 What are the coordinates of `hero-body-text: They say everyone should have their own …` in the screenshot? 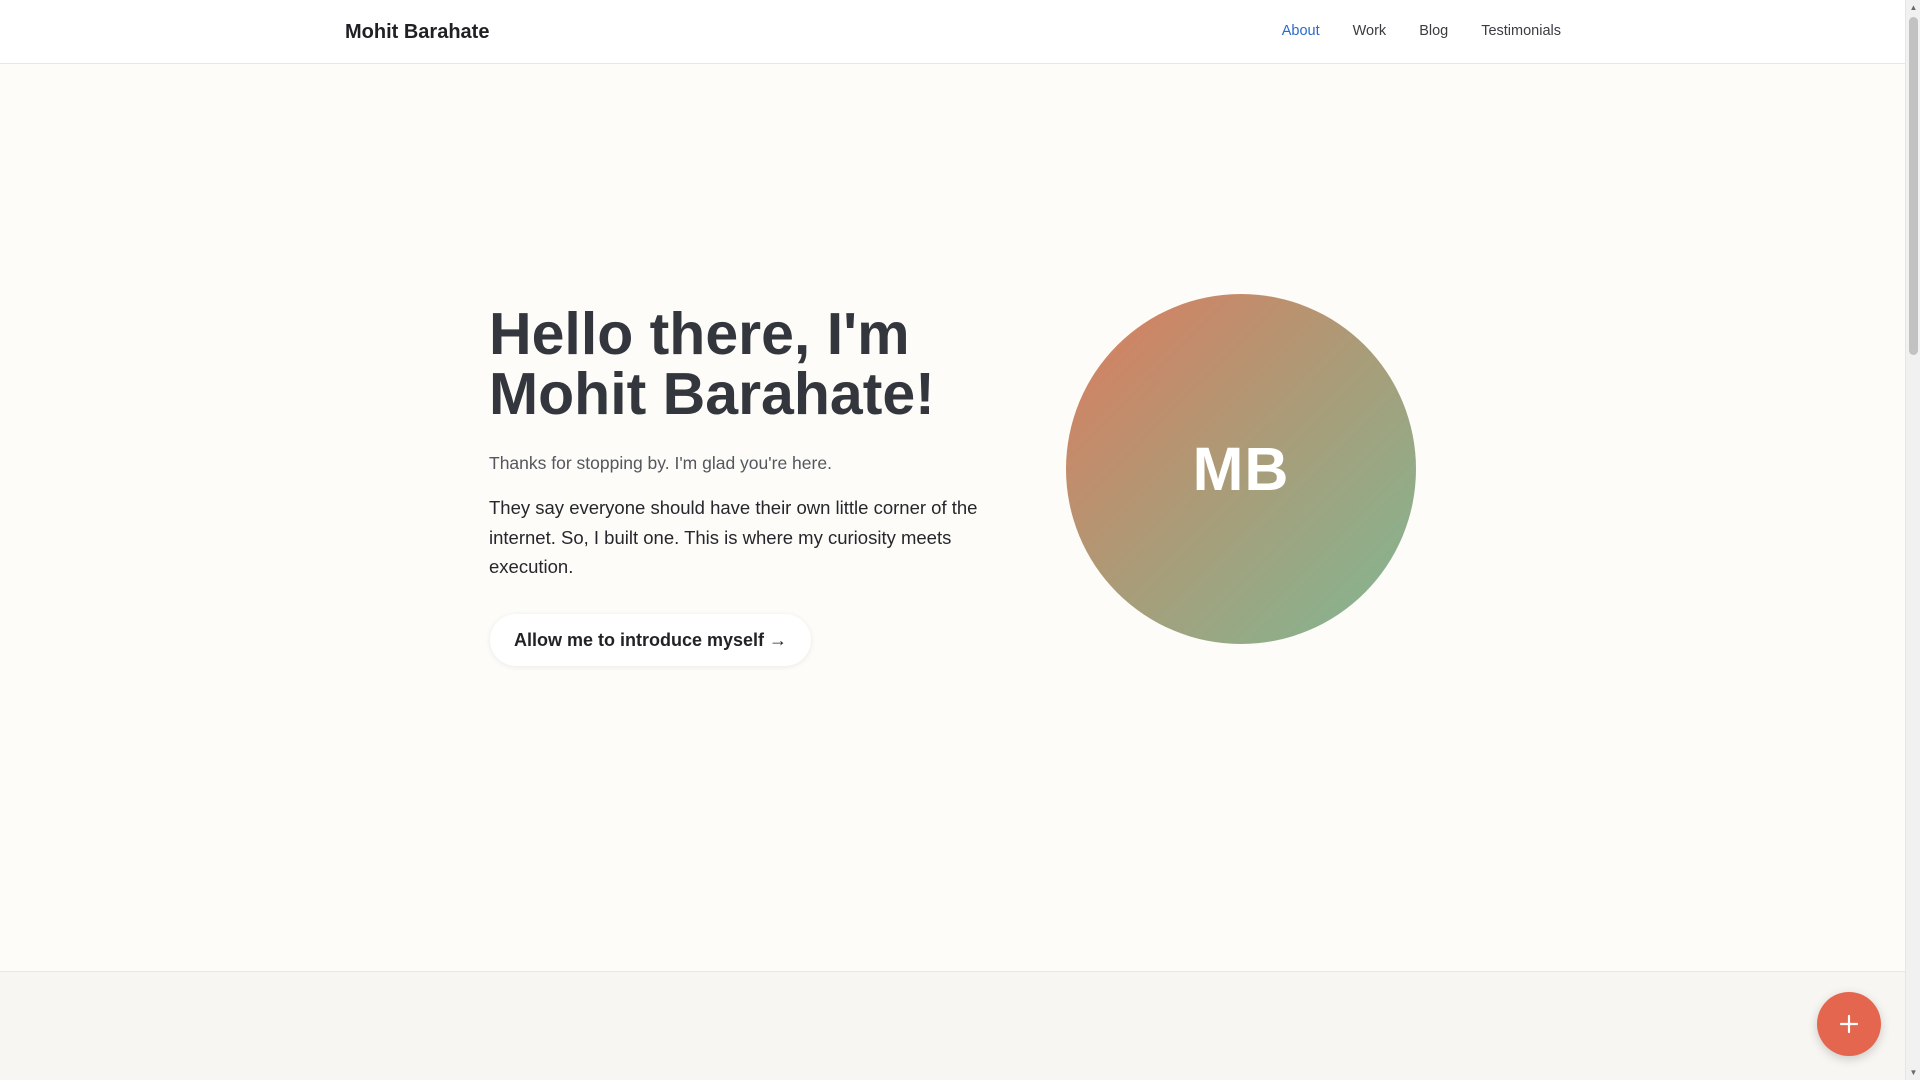 It's located at (733, 537).